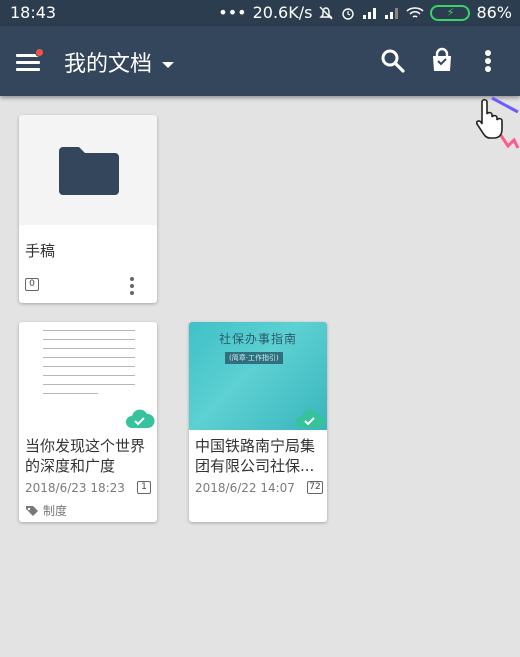 The image size is (520, 657). I want to click on mute-icon, so click(326, 12).